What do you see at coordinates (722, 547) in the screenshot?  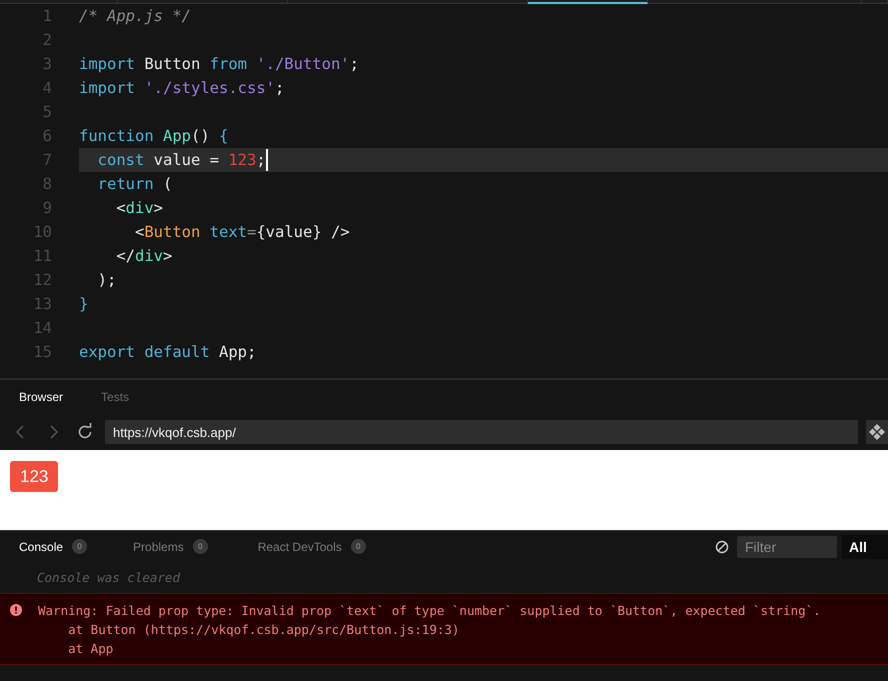 I see `clear-console-icon` at bounding box center [722, 547].